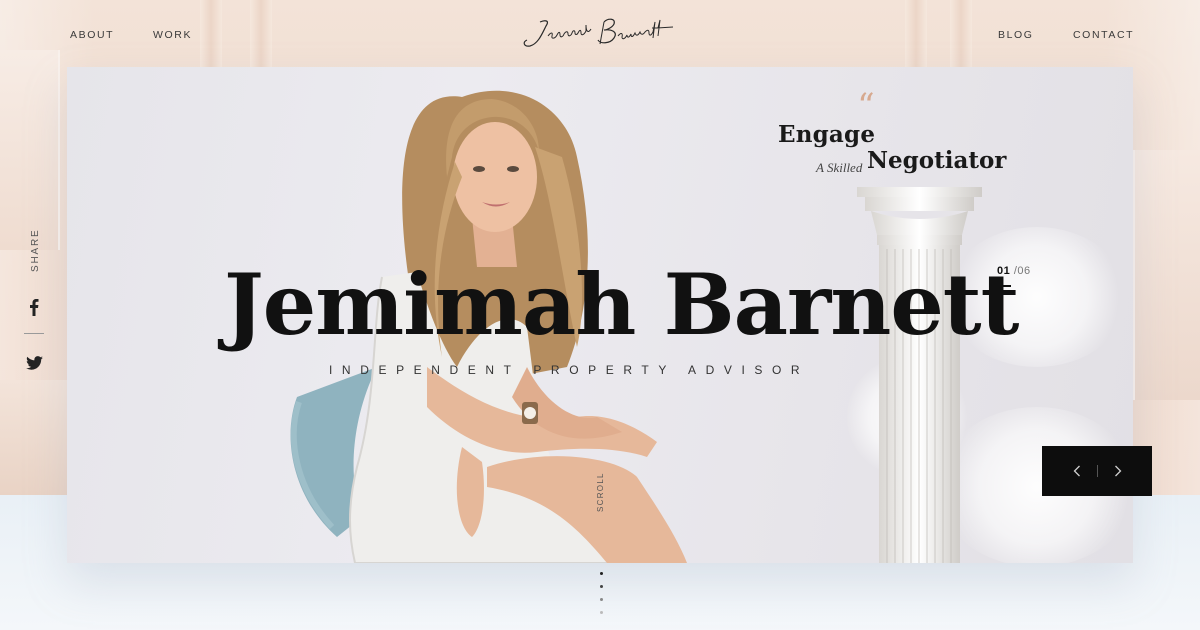 Image resolution: width=1200 pixels, height=630 pixels. Describe the element at coordinates (172, 35) in the screenshot. I see `nav-work-link: WORK` at that location.